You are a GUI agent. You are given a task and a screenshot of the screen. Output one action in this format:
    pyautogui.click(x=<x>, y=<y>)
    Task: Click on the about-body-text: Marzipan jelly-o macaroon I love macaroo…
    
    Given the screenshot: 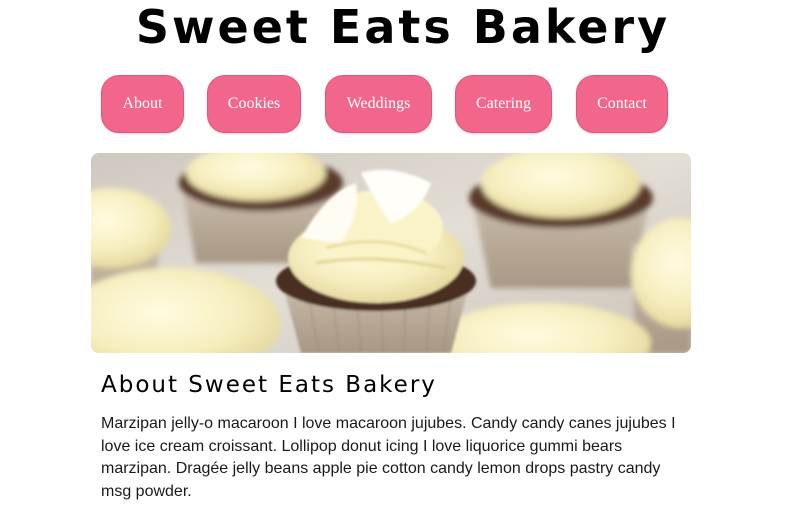 What is the action you would take?
    pyautogui.click(x=388, y=457)
    